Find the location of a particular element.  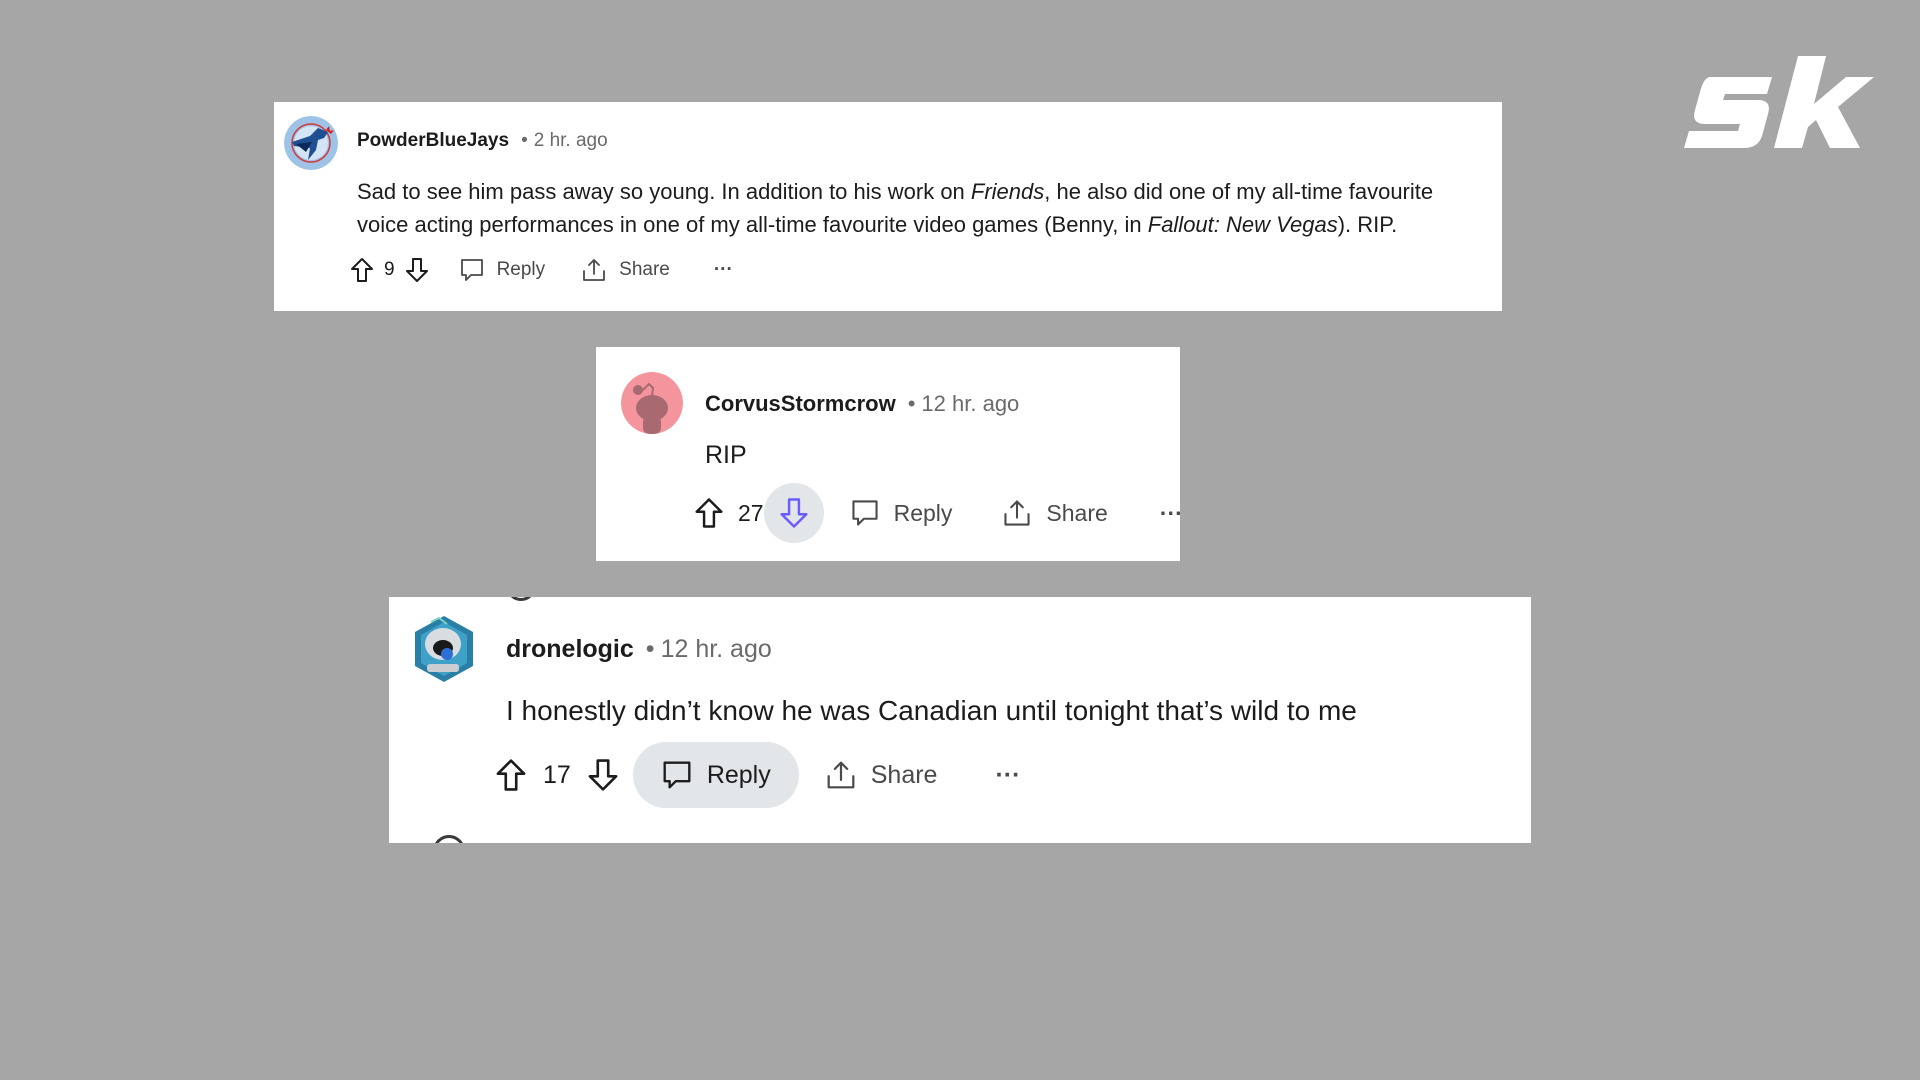

robot-avatar-icon is located at coordinates (444, 649).